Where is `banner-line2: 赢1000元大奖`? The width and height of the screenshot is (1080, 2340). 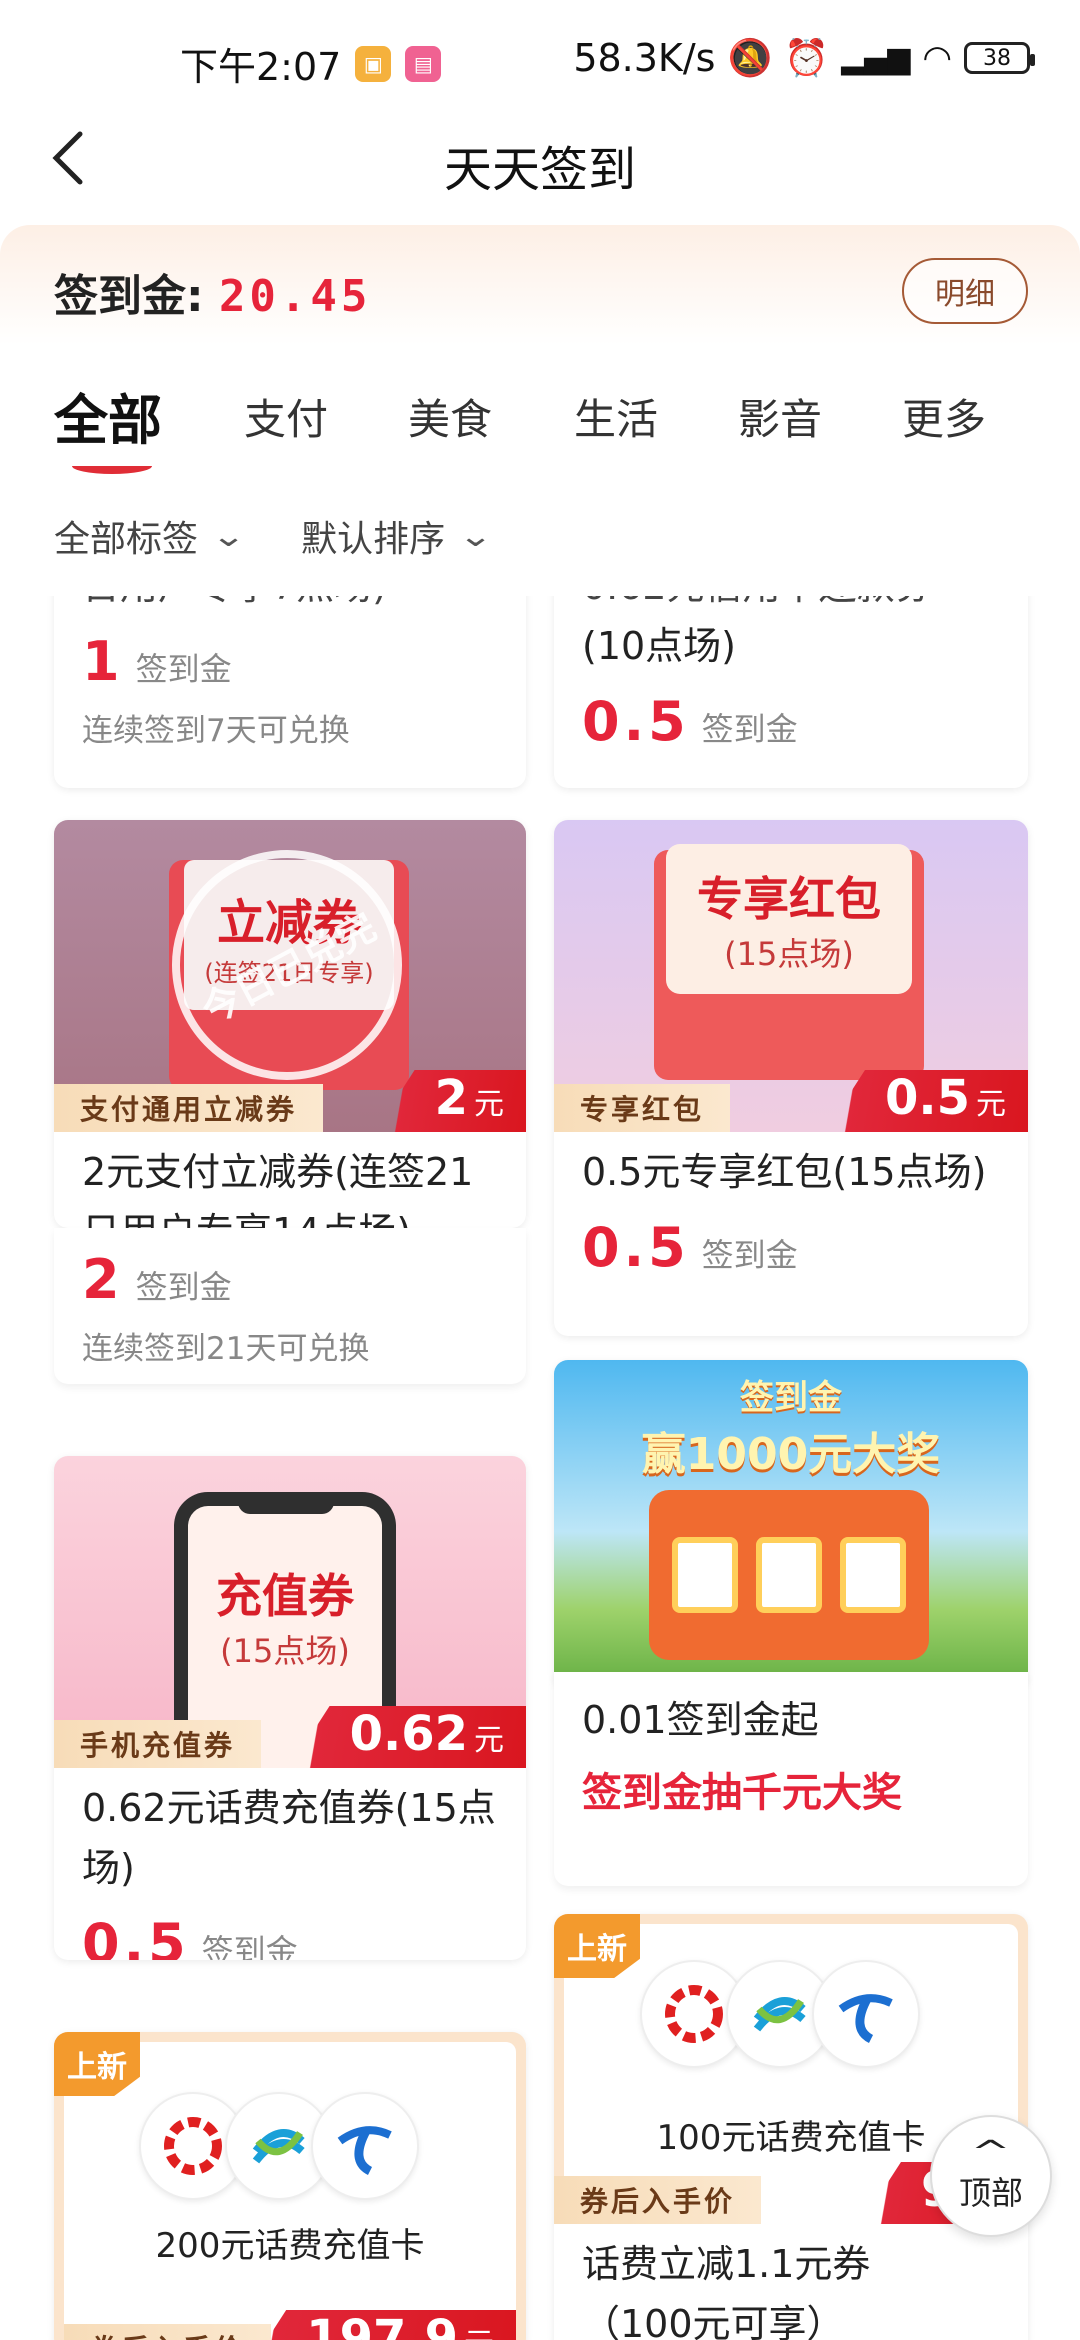
banner-line2: 赢1000元大奖 is located at coordinates (791, 1454).